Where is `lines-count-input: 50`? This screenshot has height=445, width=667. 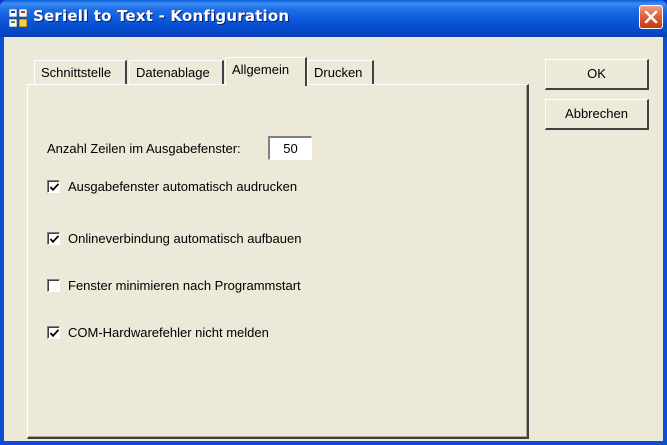 lines-count-input: 50 is located at coordinates (290, 148).